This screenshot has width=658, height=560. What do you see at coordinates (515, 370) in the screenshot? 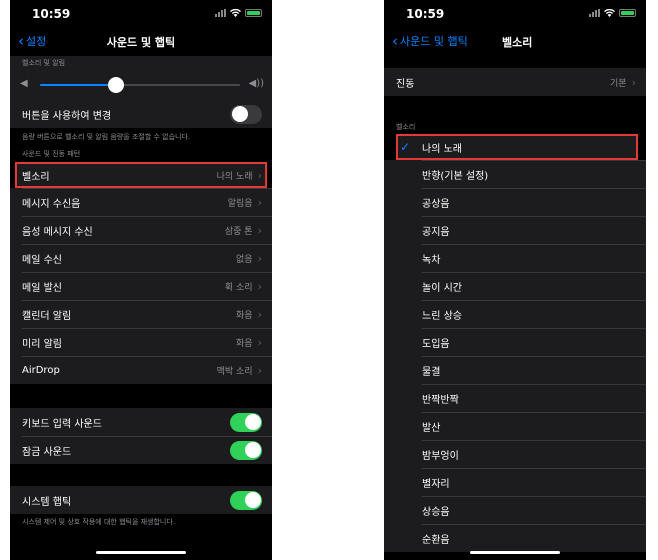
I see `ringtone-row: 물결` at bounding box center [515, 370].